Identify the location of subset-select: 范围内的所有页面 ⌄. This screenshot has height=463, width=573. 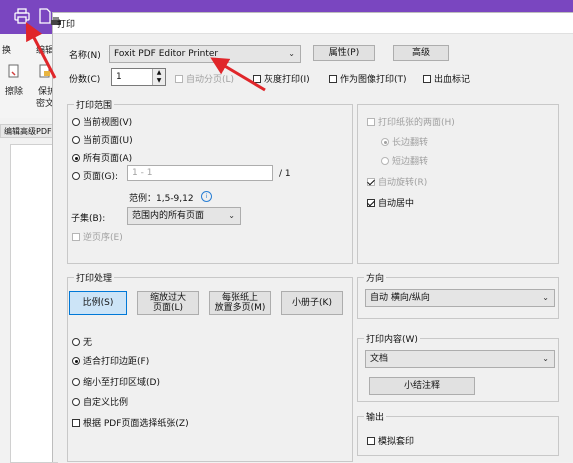
(184, 216).